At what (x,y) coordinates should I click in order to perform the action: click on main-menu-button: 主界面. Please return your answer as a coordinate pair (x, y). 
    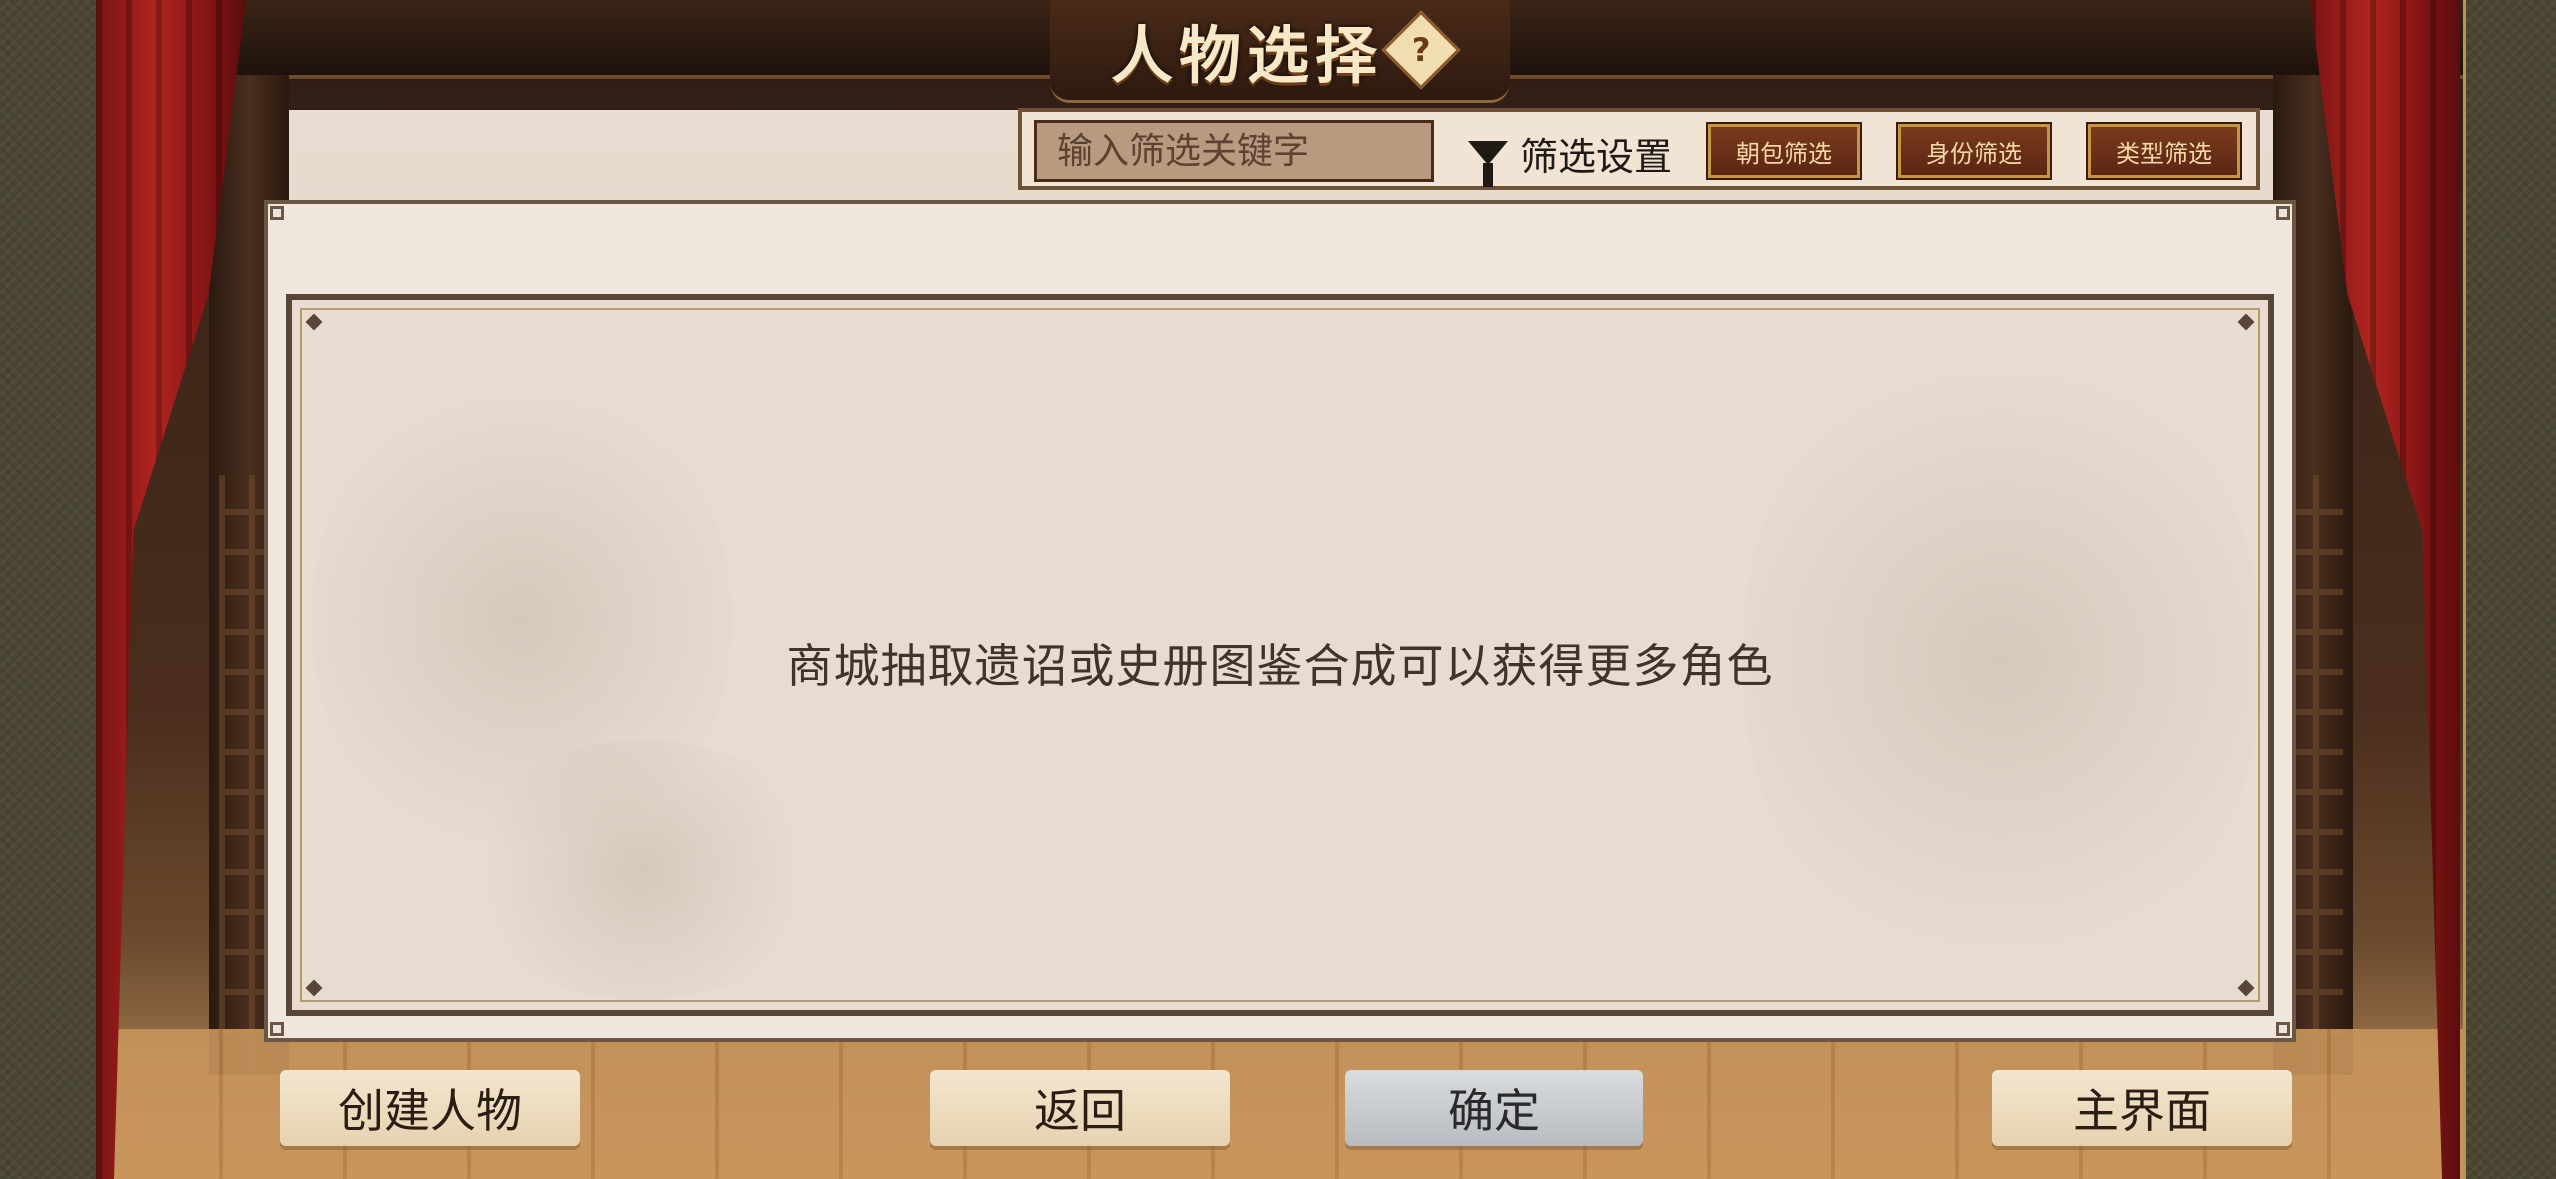
    Looking at the image, I should click on (2142, 1108).